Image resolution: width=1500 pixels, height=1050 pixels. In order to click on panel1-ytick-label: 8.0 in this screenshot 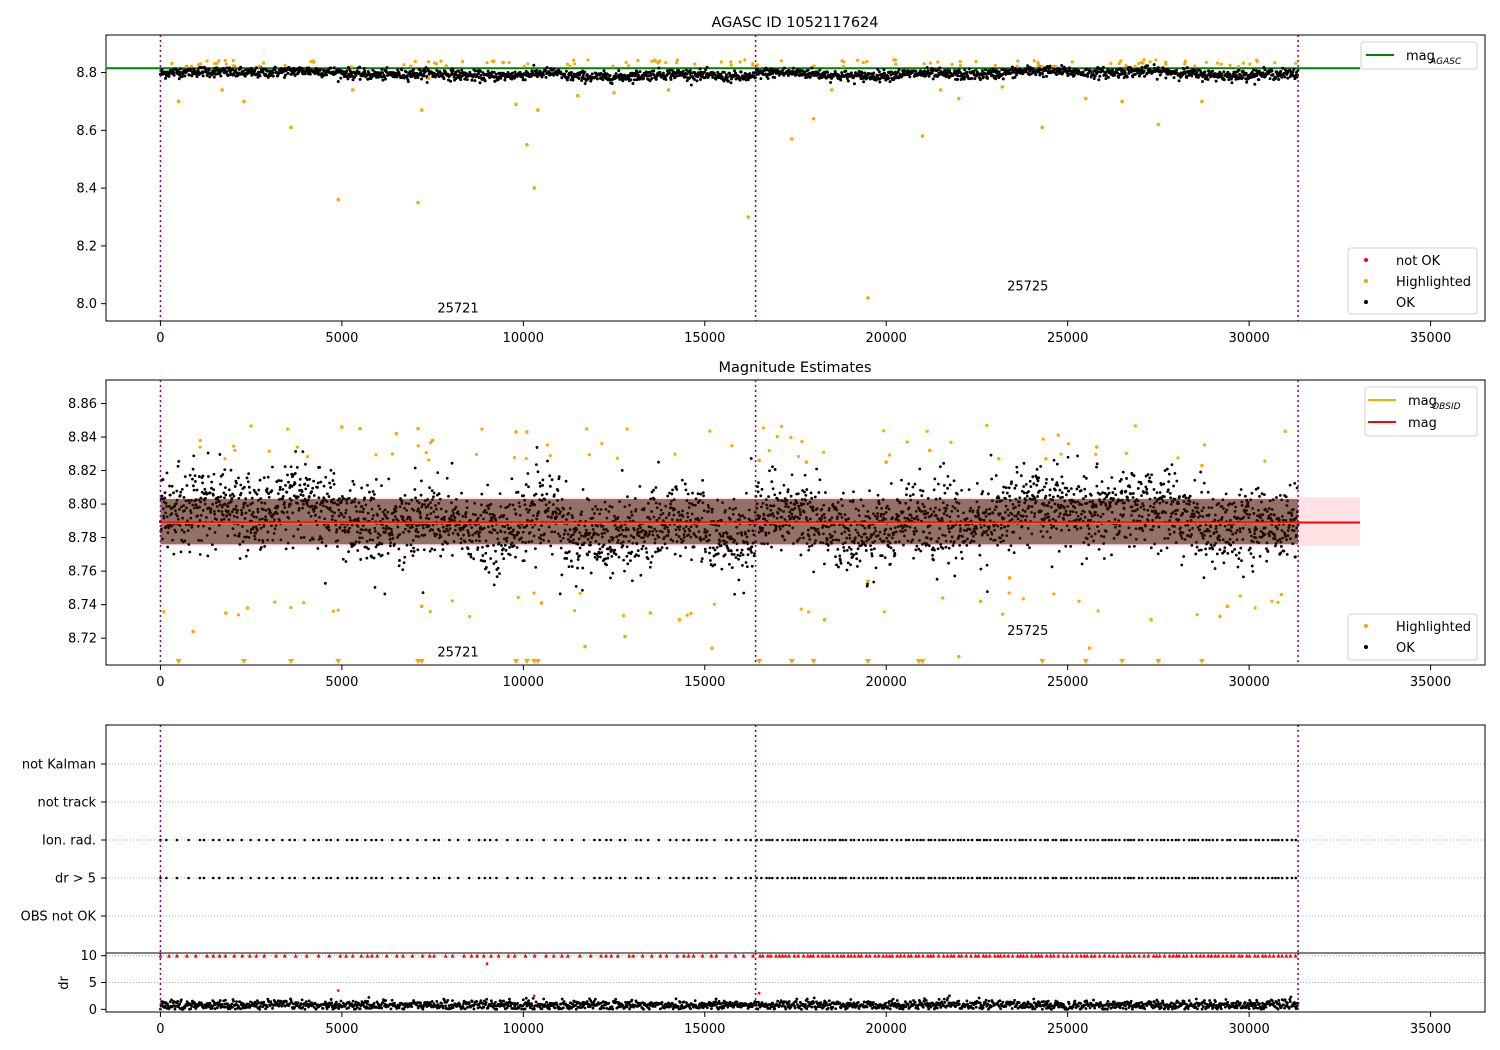, I will do `click(86, 304)`.